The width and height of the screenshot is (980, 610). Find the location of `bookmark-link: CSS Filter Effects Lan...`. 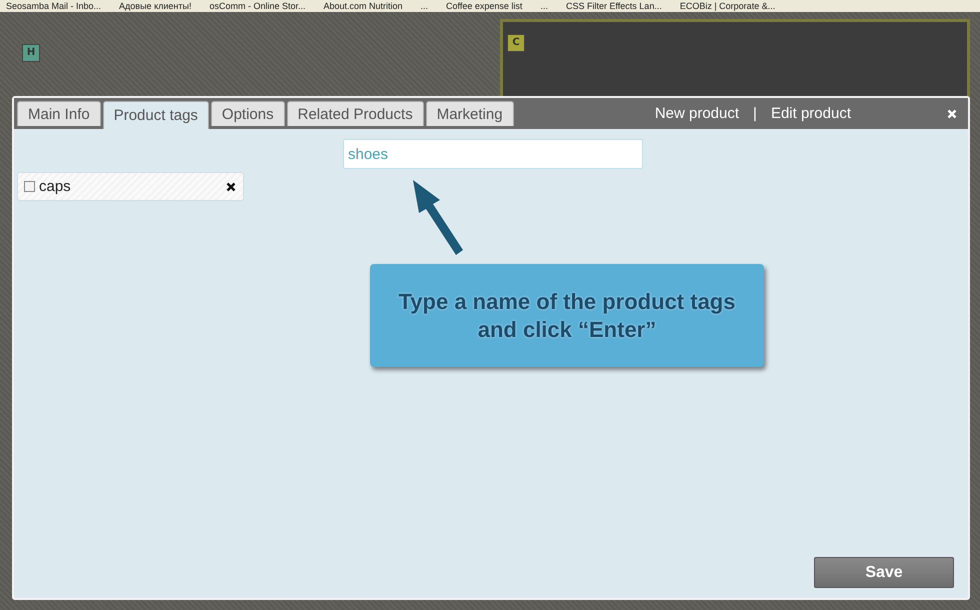

bookmark-link: CSS Filter Effects Lan... is located at coordinates (614, 6).